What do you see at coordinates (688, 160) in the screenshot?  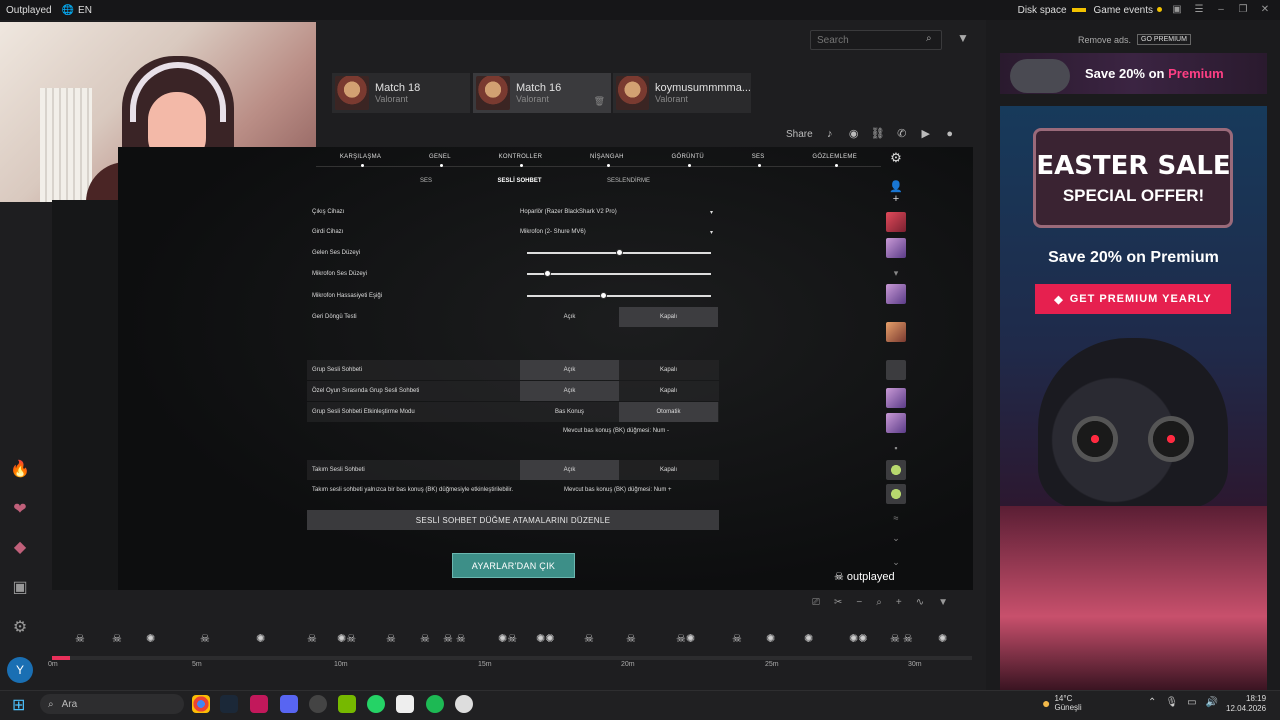 I see `tab-goruntu: GÖRÜNTÜ` at bounding box center [688, 160].